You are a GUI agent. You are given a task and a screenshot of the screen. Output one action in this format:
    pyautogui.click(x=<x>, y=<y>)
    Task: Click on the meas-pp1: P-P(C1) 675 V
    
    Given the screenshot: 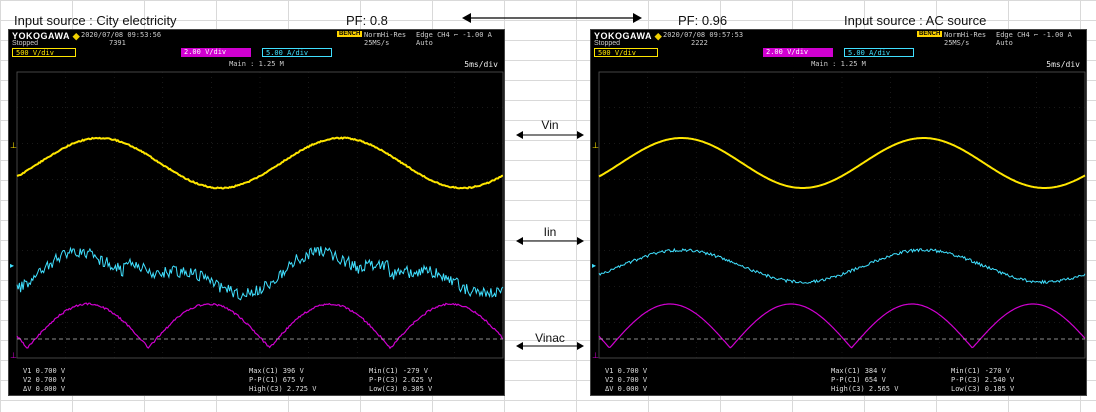 What is the action you would take?
    pyautogui.click(x=276, y=380)
    